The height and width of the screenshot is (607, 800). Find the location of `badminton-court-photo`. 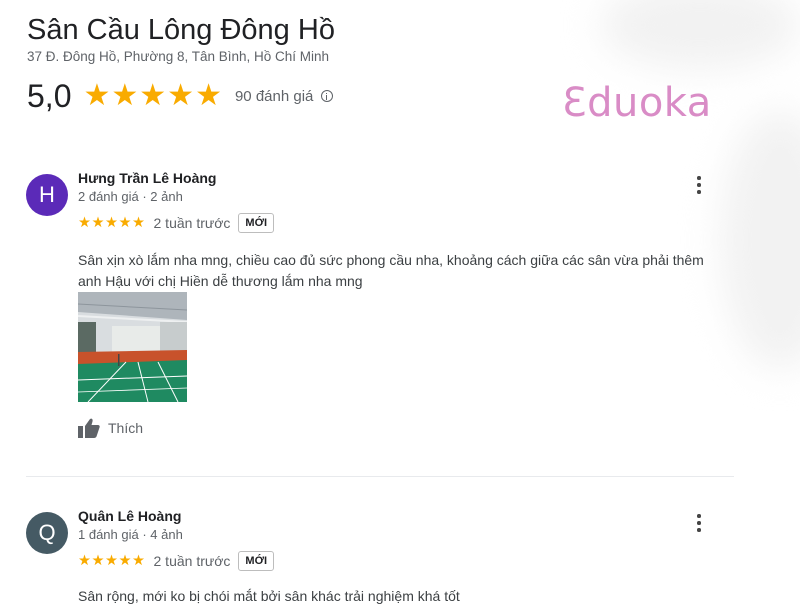

badminton-court-photo is located at coordinates (132, 347).